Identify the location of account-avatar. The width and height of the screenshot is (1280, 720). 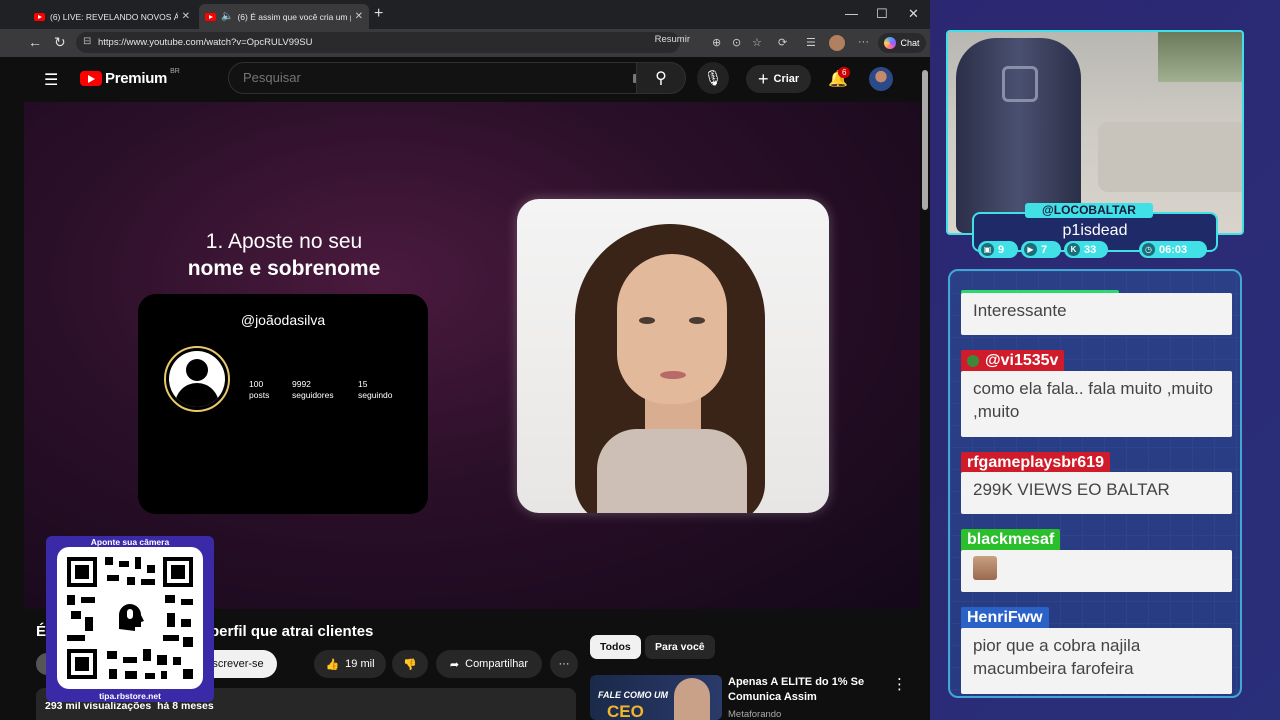
(881, 79).